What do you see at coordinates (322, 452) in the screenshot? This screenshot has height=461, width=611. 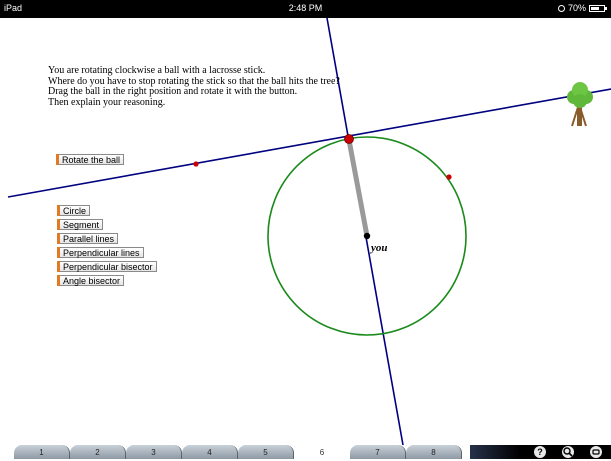 I see `tab-page-6: 6` at bounding box center [322, 452].